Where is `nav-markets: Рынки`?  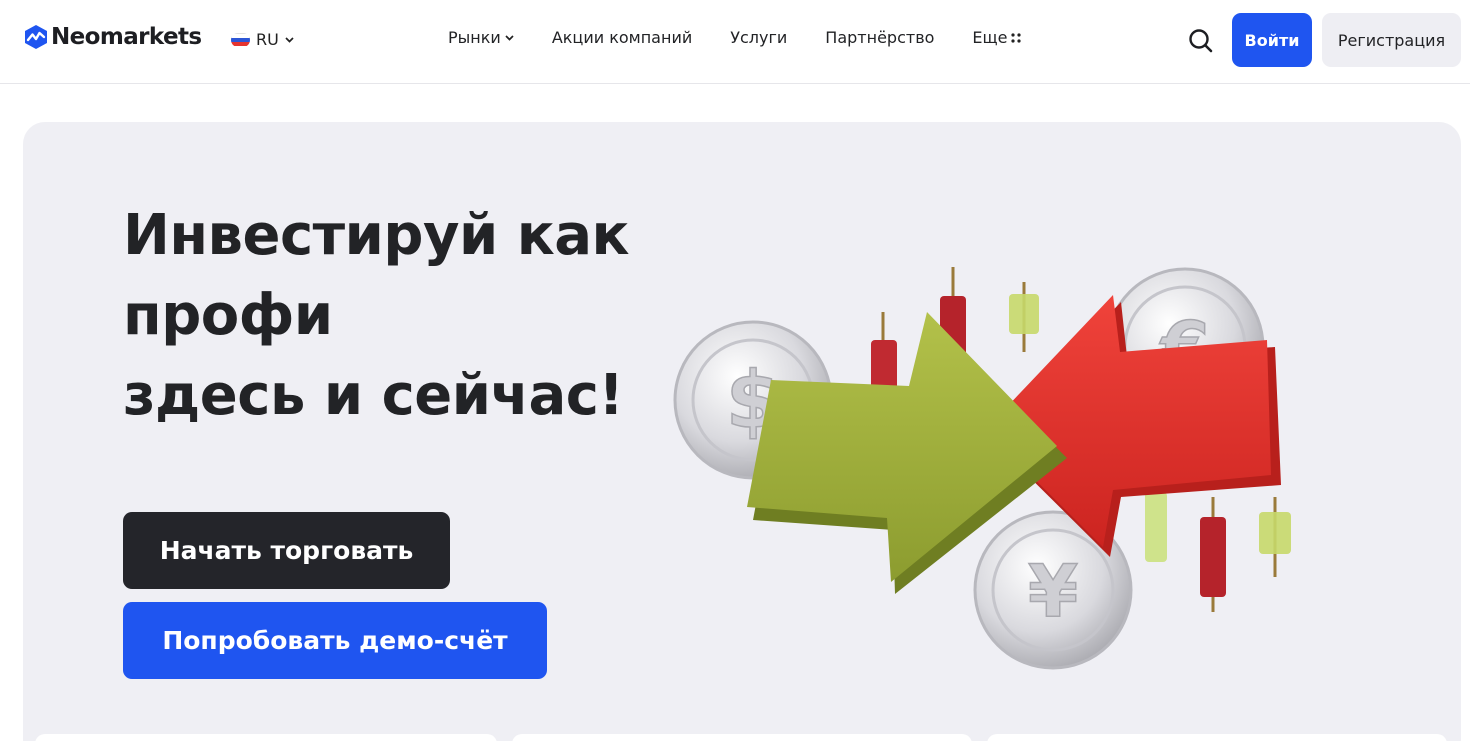 nav-markets: Рынки is located at coordinates (481, 37).